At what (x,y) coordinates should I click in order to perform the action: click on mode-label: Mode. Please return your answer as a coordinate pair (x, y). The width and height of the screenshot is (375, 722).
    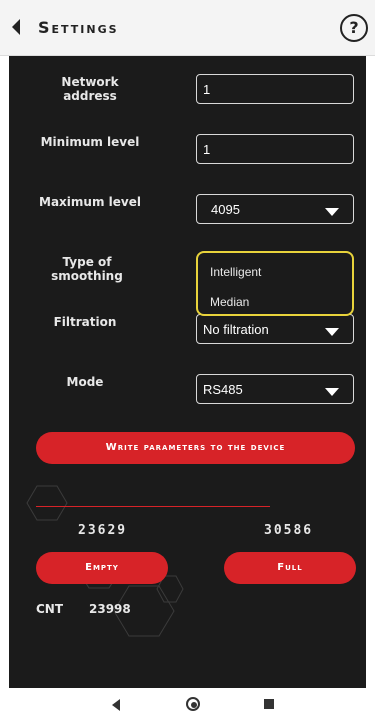
    Looking at the image, I should click on (85, 382).